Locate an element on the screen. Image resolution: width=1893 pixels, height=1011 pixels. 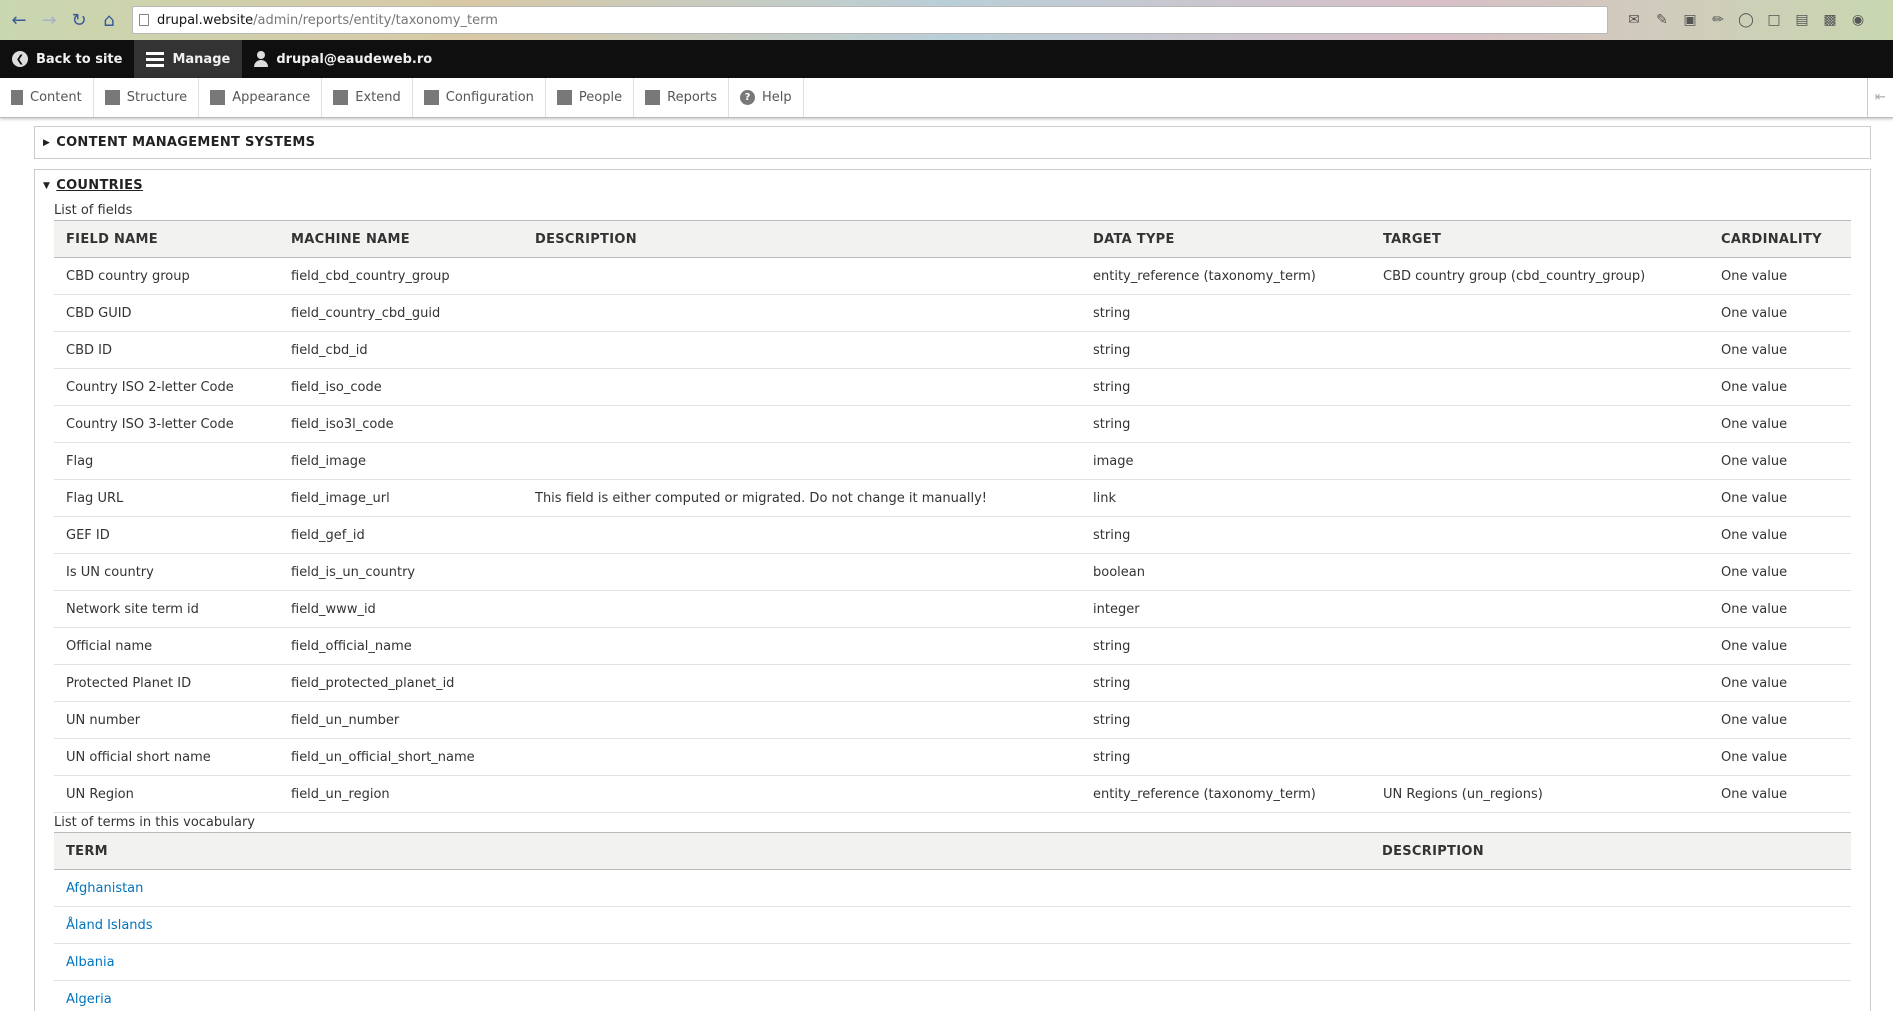
chevron-left-icon: ❮ is located at coordinates (20, 59).